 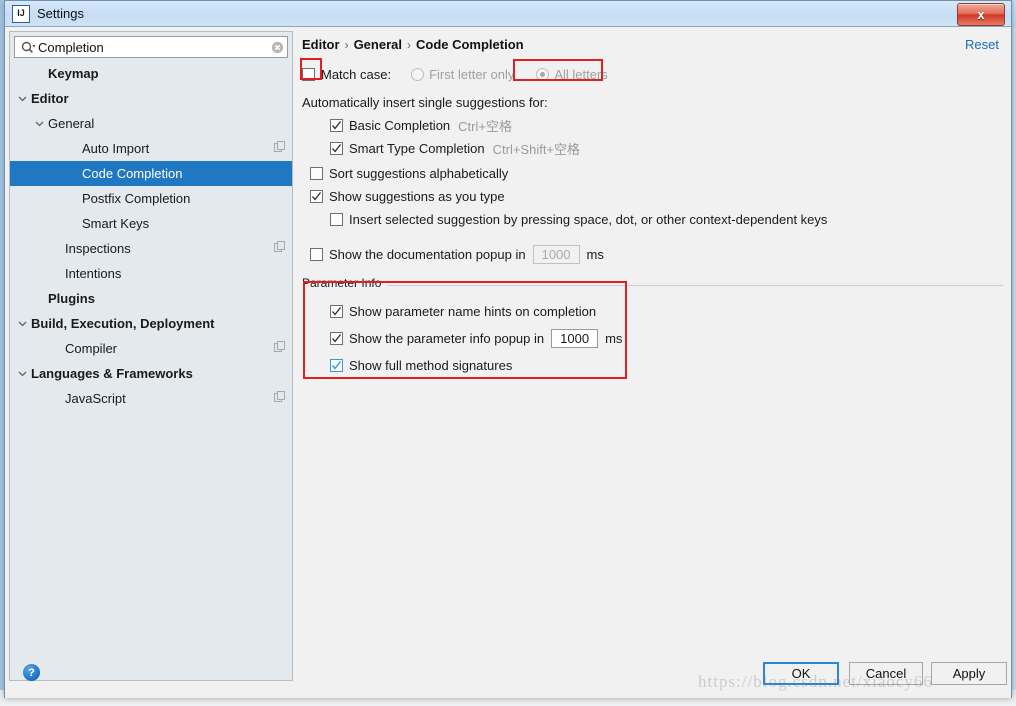 I want to click on smart-type-completion-row: Smart Type Completion Ctrl+Shift+空格, so click(x=652, y=148).